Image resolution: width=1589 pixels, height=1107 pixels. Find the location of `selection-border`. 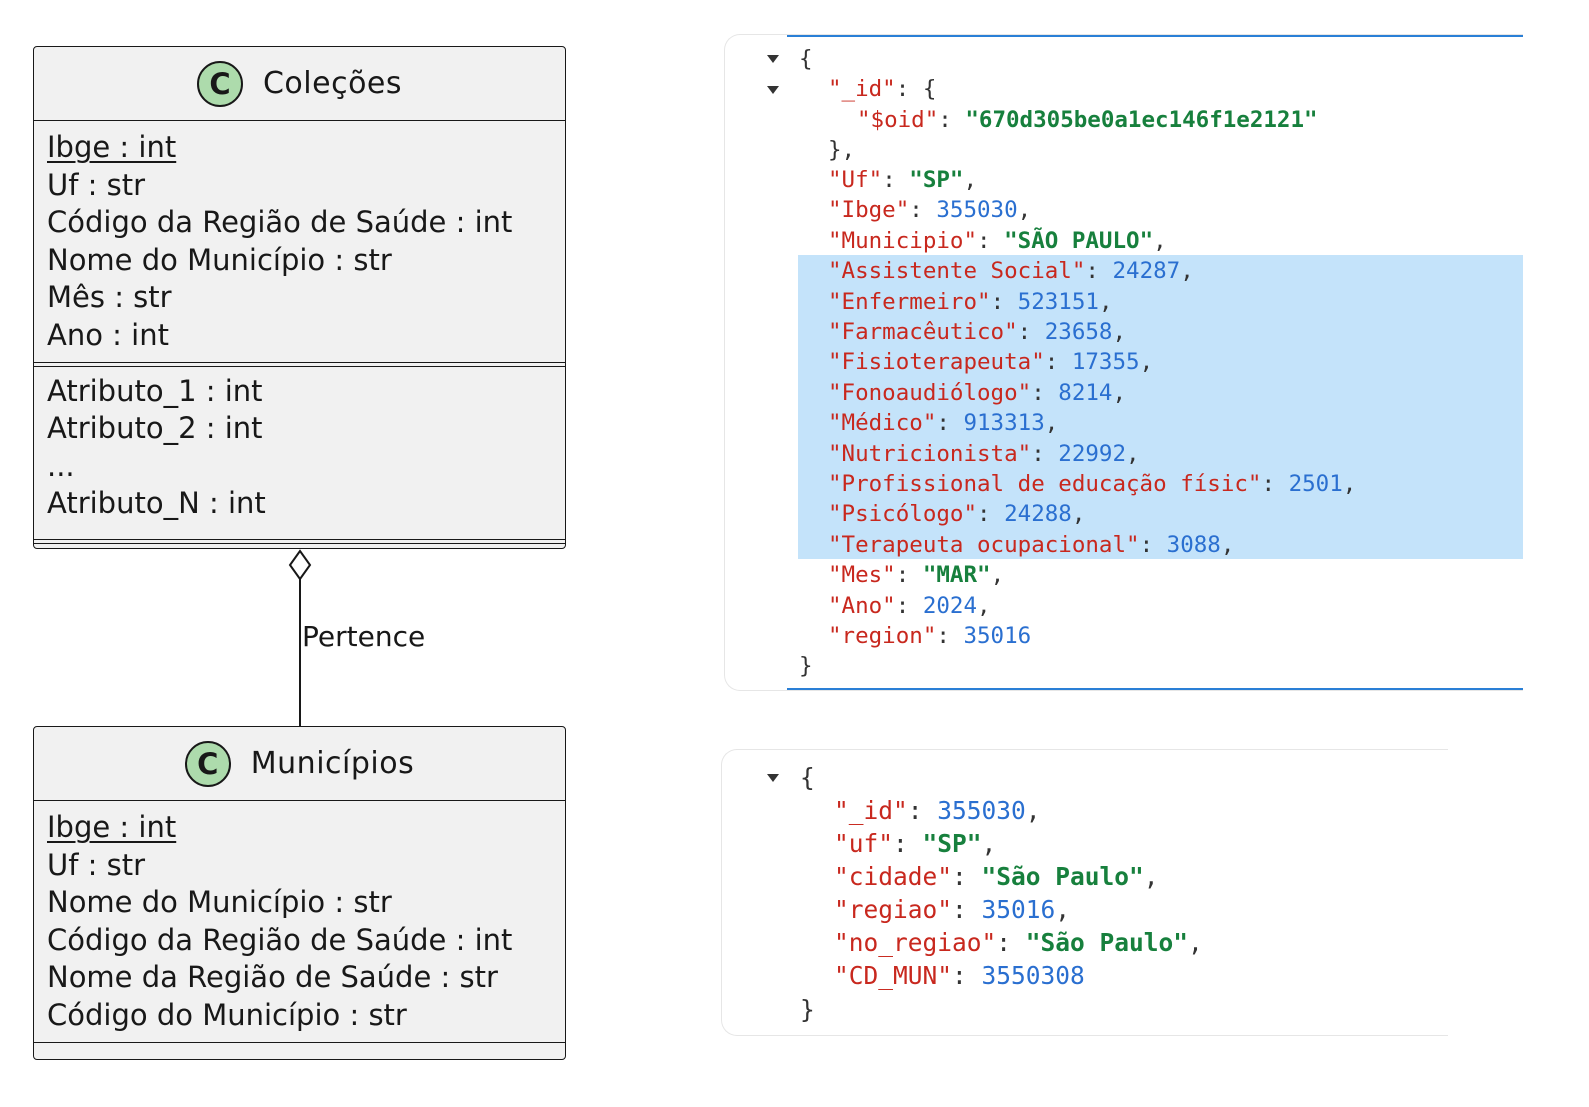

selection-border is located at coordinates (1155, 689).